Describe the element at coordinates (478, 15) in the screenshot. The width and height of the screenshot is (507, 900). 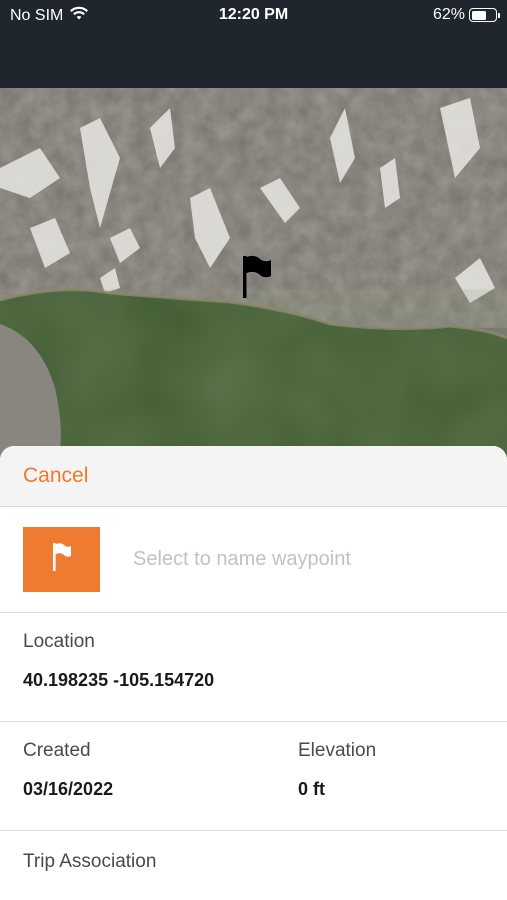
I see `battery-fill` at that location.